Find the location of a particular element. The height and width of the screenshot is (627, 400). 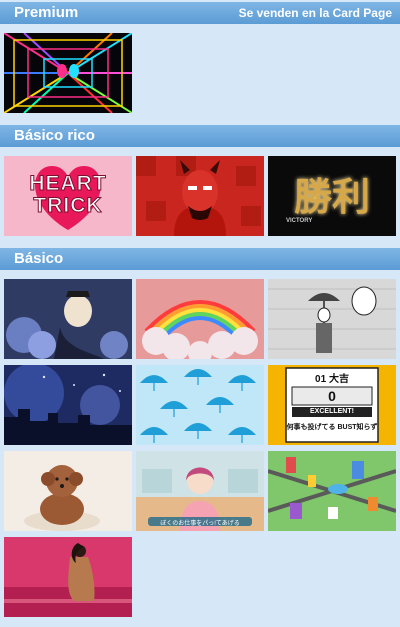

section-header-premium: Premium Se venden en la Card Page is located at coordinates (200, 13).